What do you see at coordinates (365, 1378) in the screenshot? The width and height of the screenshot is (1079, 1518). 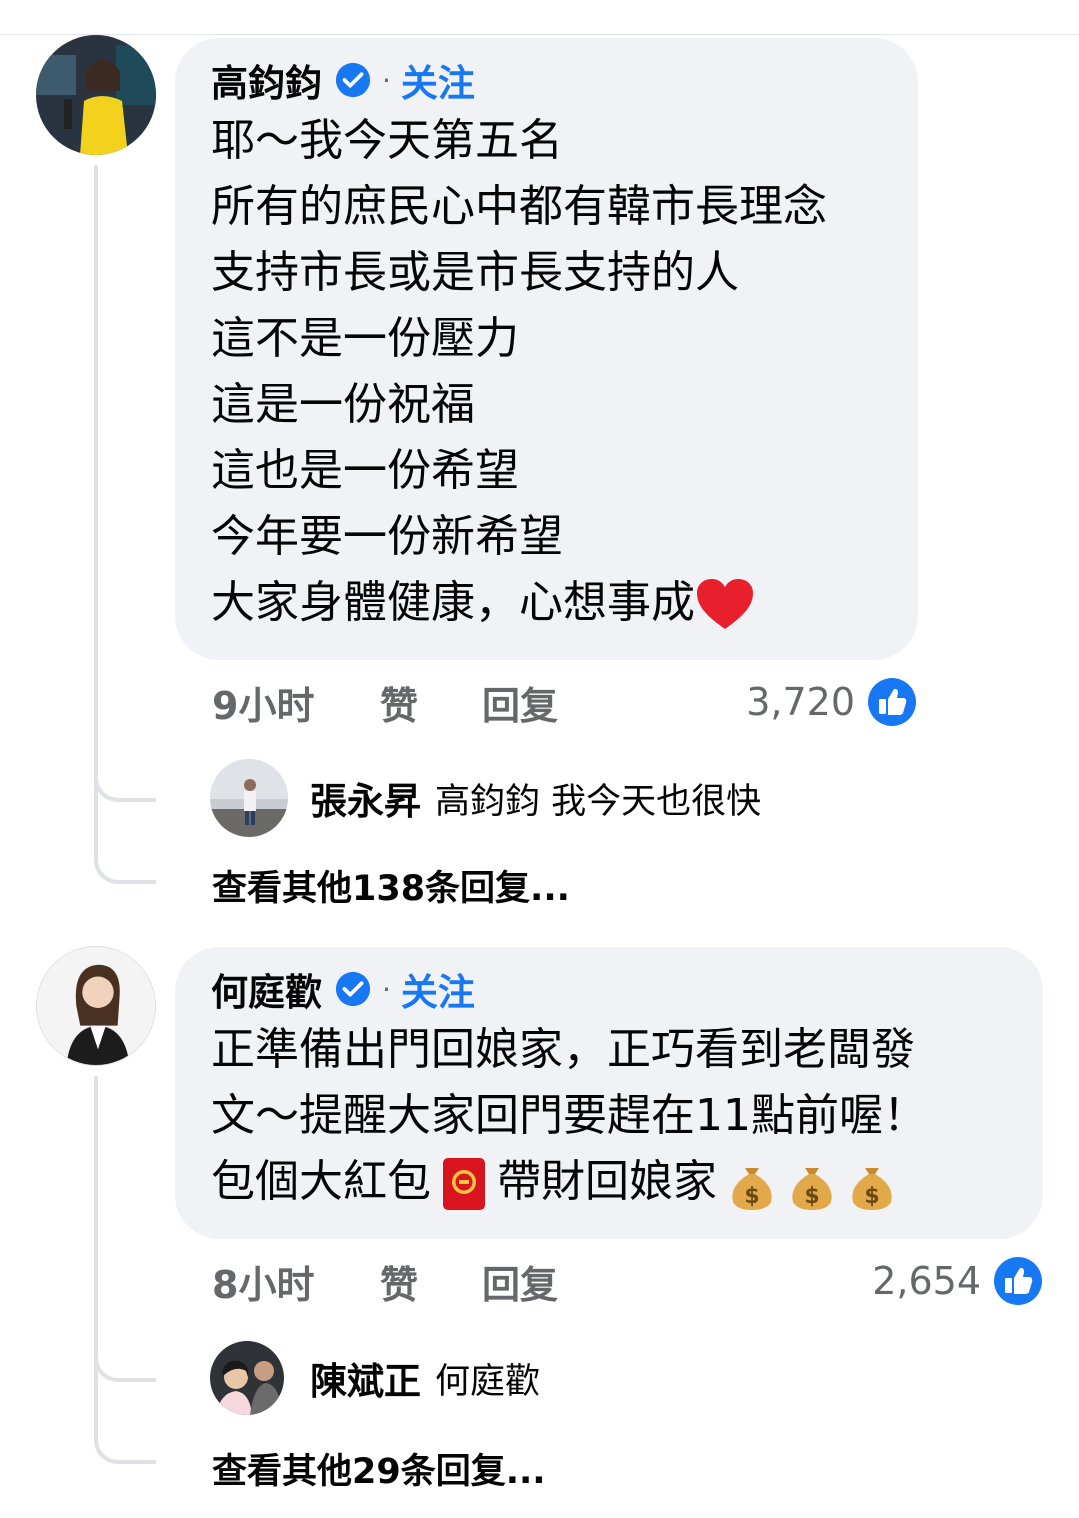 I see `reply-author: 陳斌正` at bounding box center [365, 1378].